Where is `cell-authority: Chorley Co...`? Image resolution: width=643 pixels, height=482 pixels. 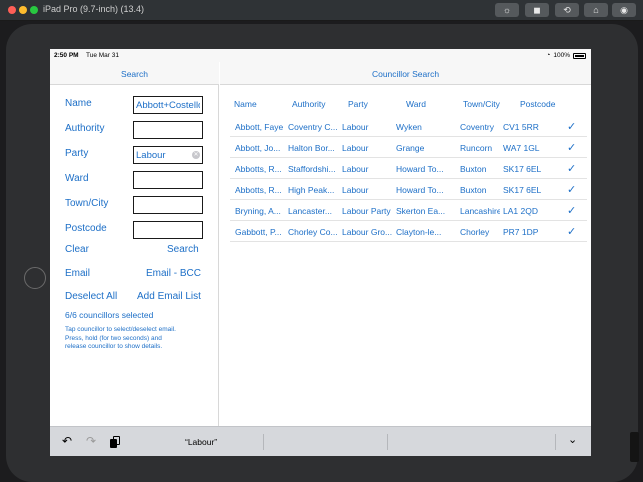
cell-authority: Chorley Co... is located at coordinates (313, 232).